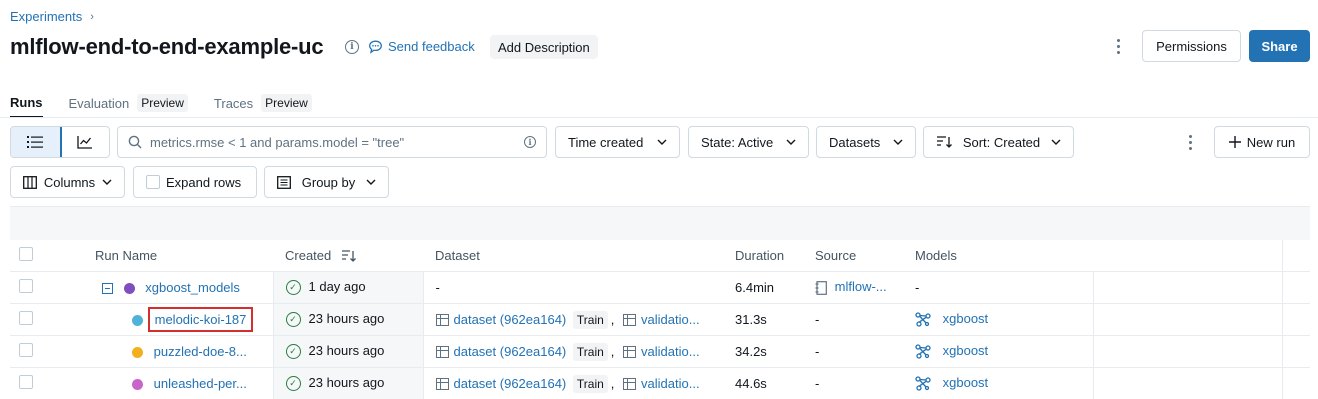 This screenshot has width=1318, height=399. Describe the element at coordinates (107, 288) in the screenshot. I see `collapse-icon` at that location.